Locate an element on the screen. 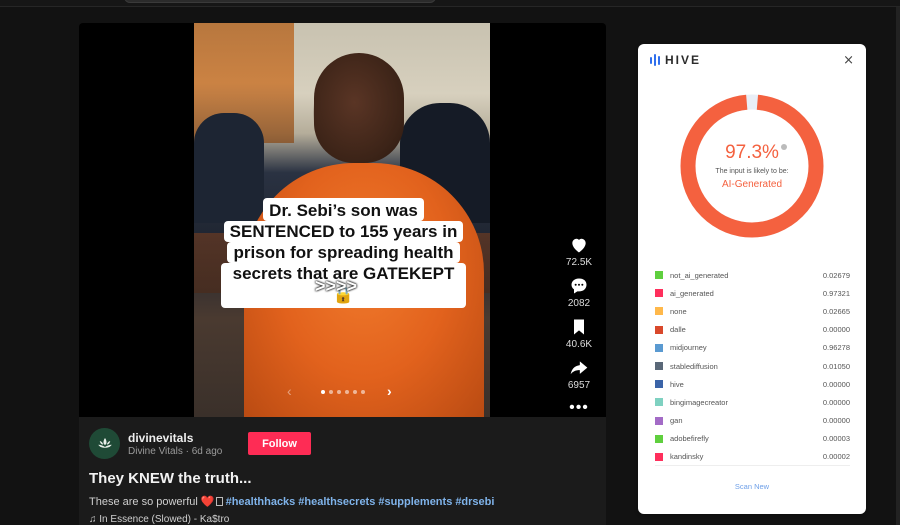 This screenshot has width=900, height=525. page-scrollbar is located at coordinates (898, 266).